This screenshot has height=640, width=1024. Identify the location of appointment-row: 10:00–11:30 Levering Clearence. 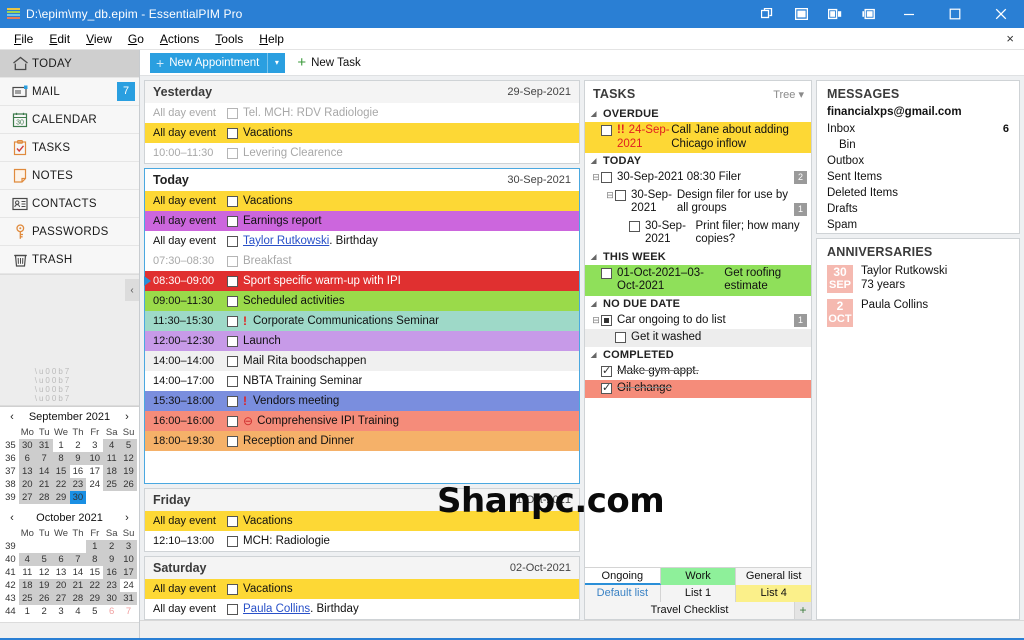
(362, 153).